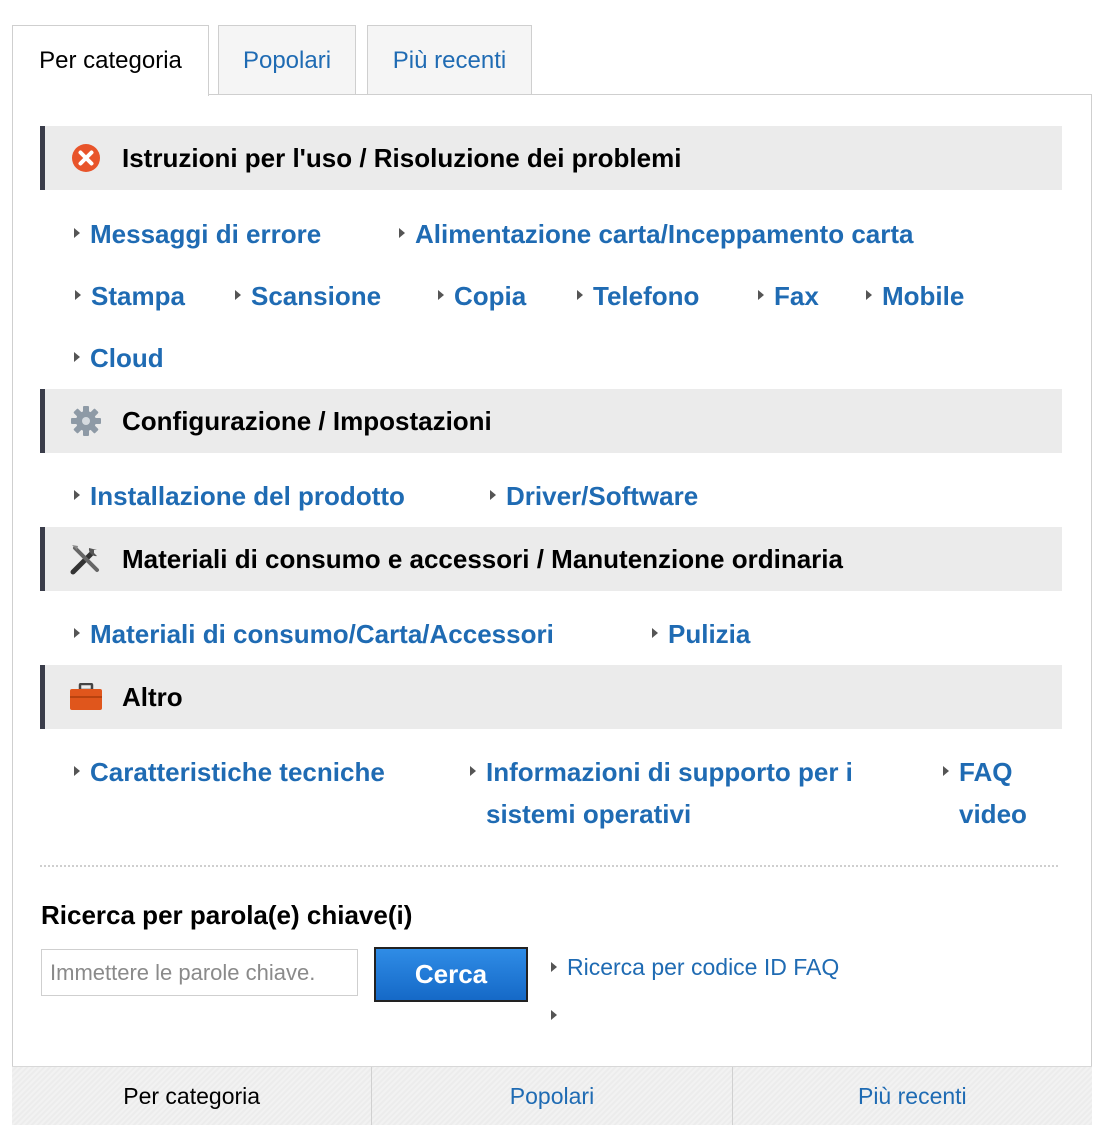 Image resolution: width=1096 pixels, height=1125 pixels. I want to click on section-title: Configurazione / Impostazioni, so click(307, 420).